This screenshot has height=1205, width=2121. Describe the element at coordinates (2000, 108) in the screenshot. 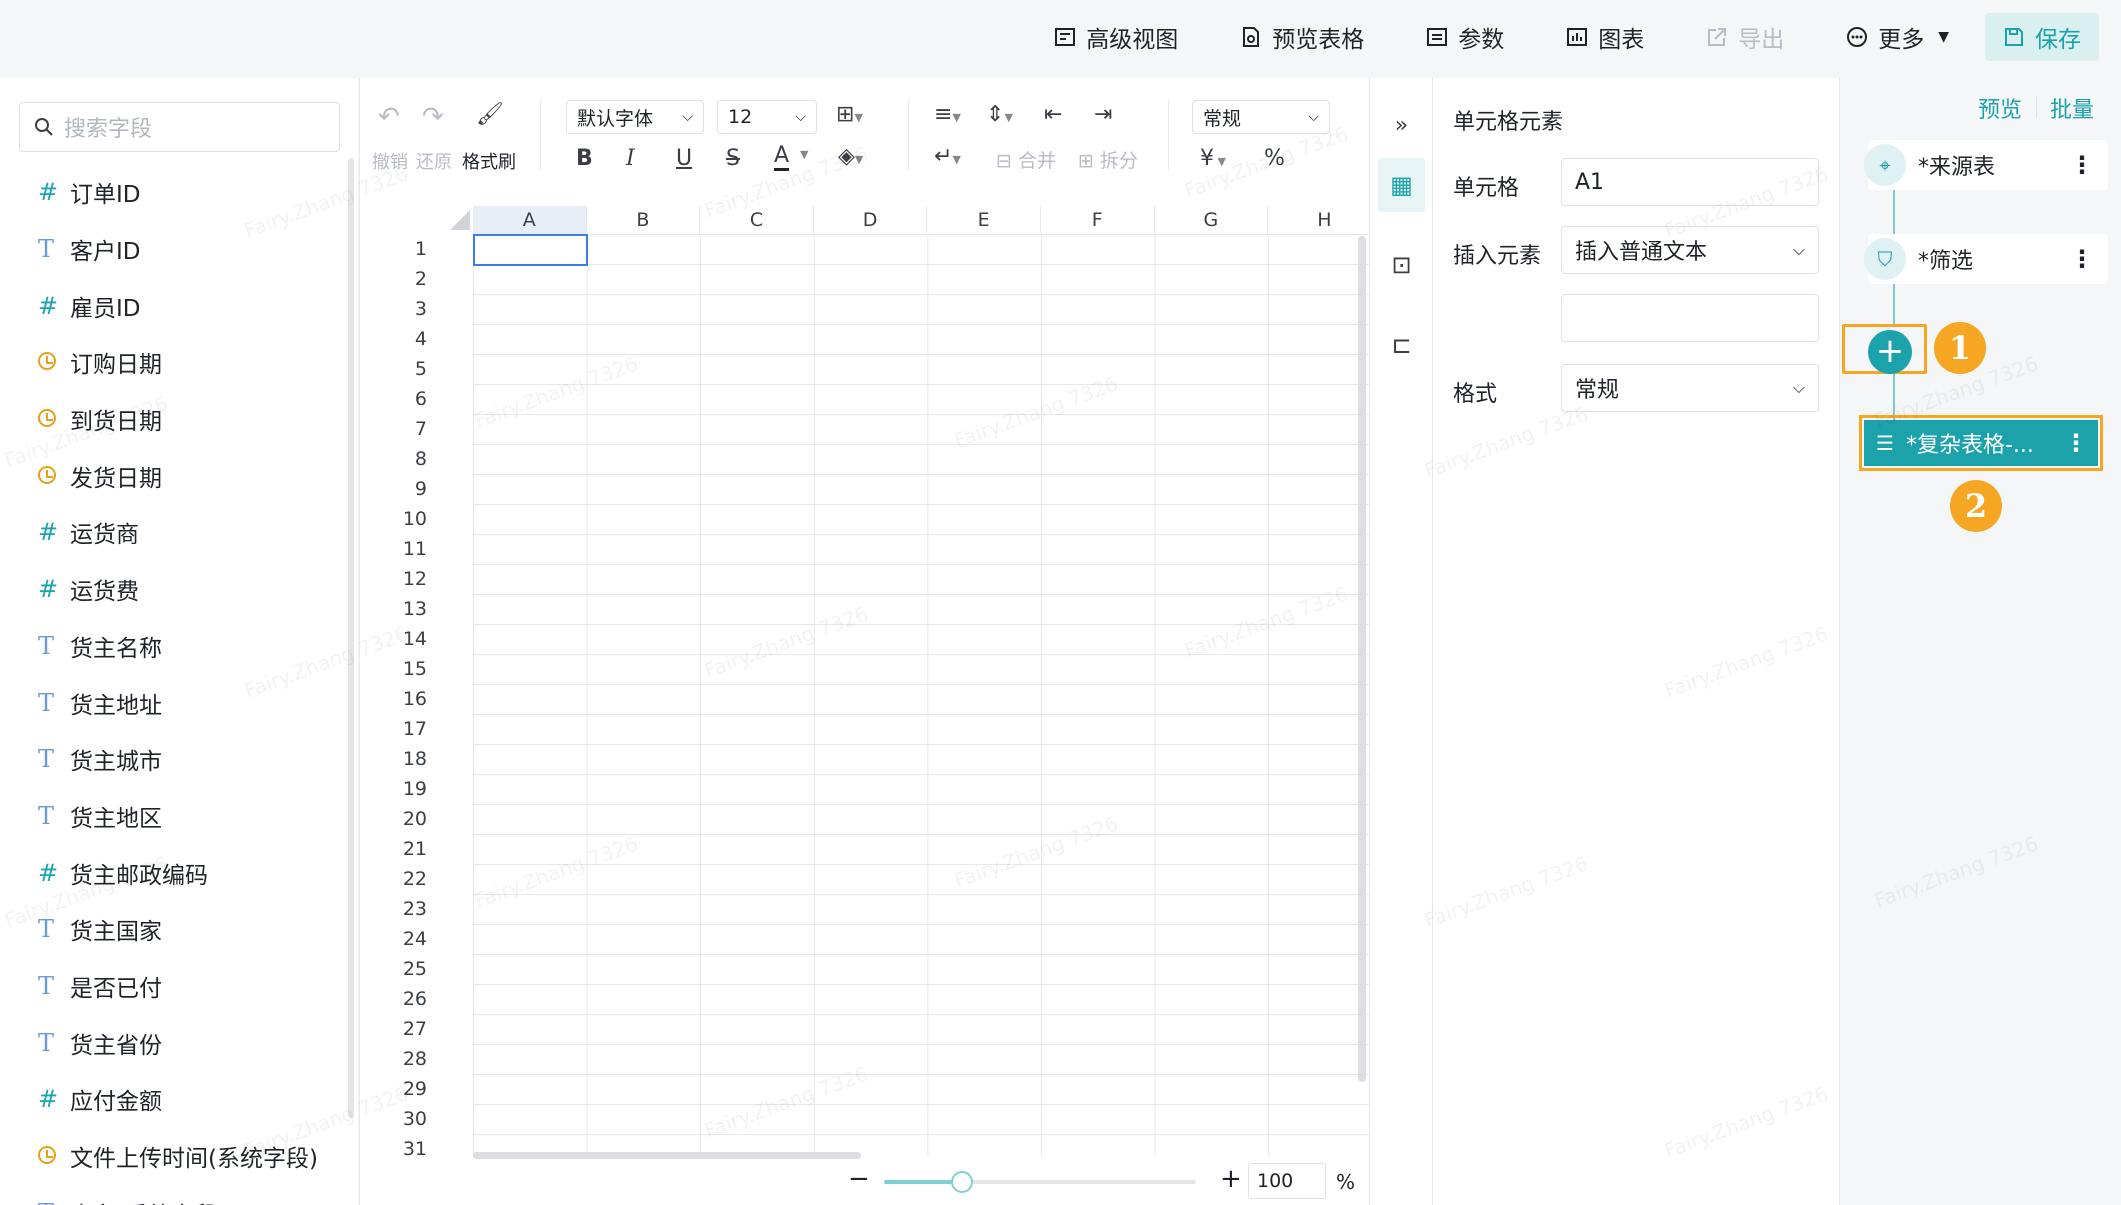

I see `preview-link: 预览` at that location.